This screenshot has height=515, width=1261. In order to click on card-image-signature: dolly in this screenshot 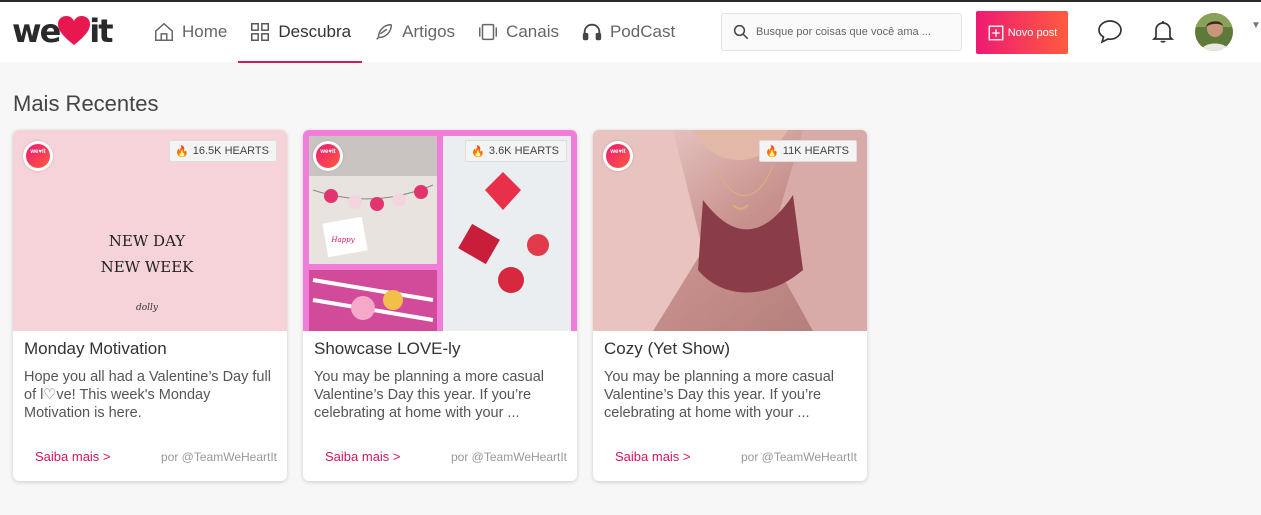, I will do `click(147, 308)`.